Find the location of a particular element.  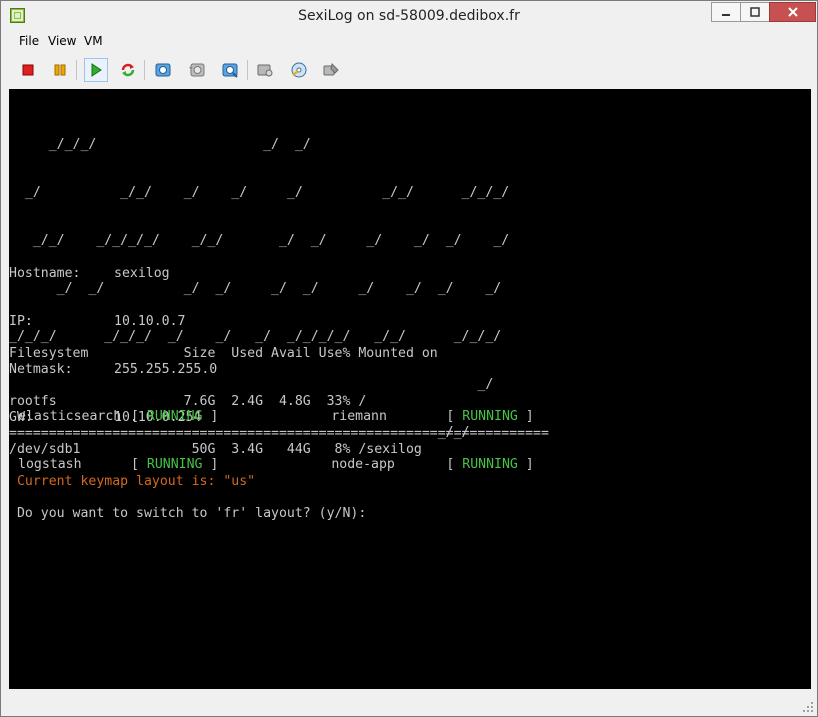

network-icon is located at coordinates (331, 69).